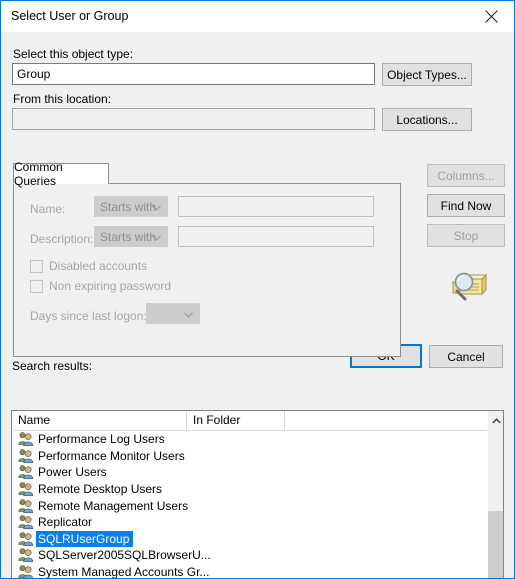 The width and height of the screenshot is (515, 579). What do you see at coordinates (111, 455) in the screenshot?
I see `row-name: Performance Monitor Users` at bounding box center [111, 455].